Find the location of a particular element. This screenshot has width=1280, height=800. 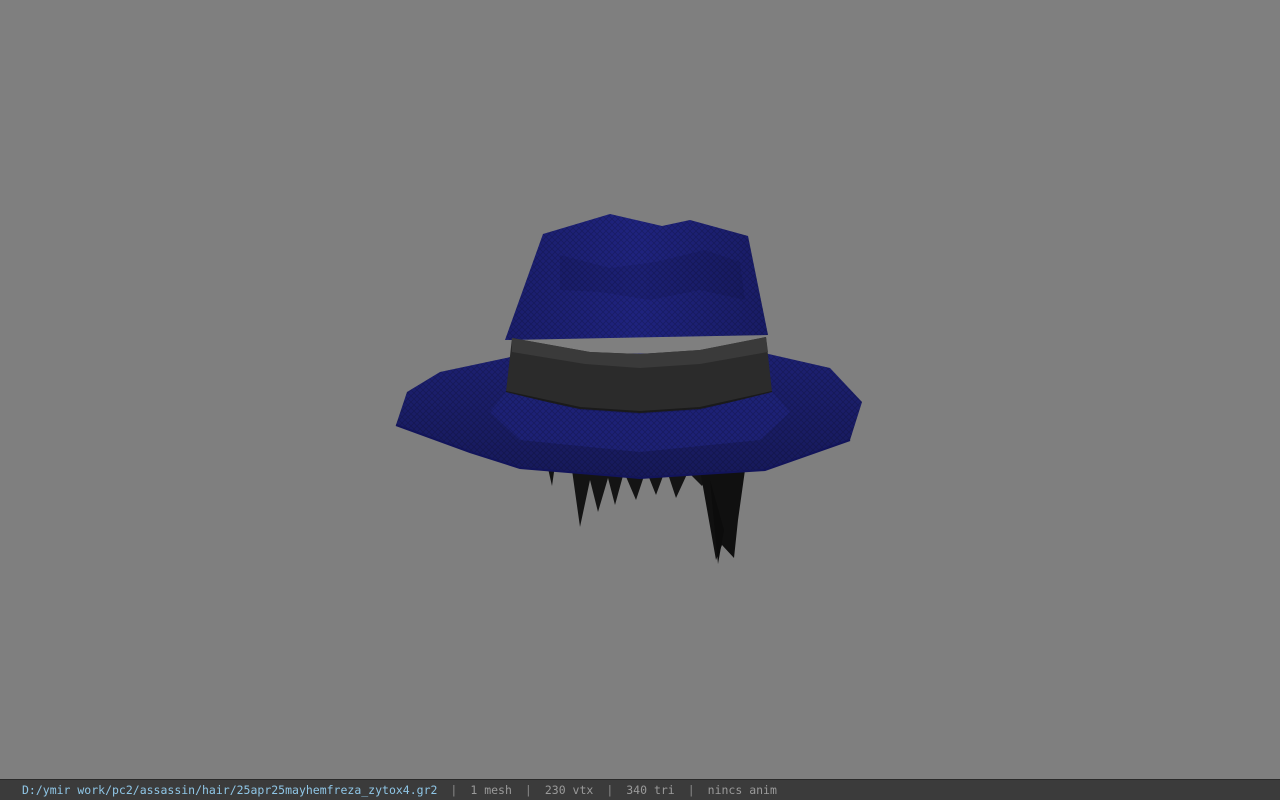

hat-crown is located at coordinates (636, 277).